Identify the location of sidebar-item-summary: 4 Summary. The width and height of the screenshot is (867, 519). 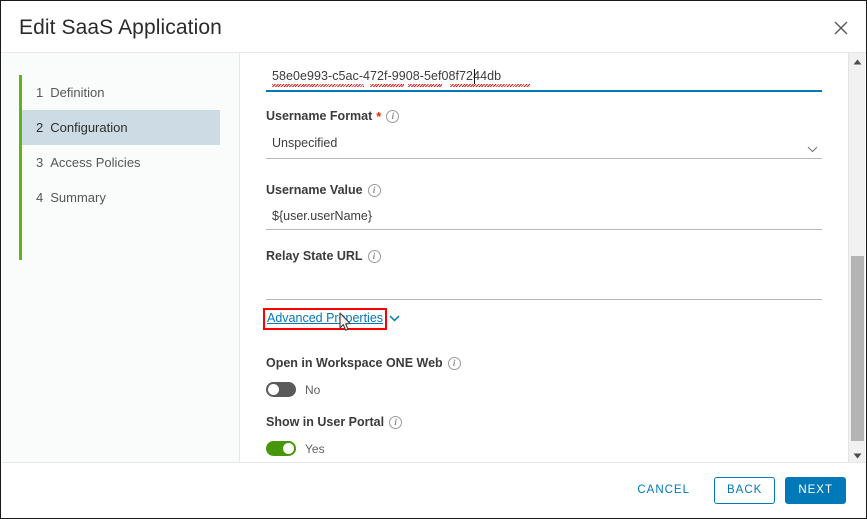
(121, 197).